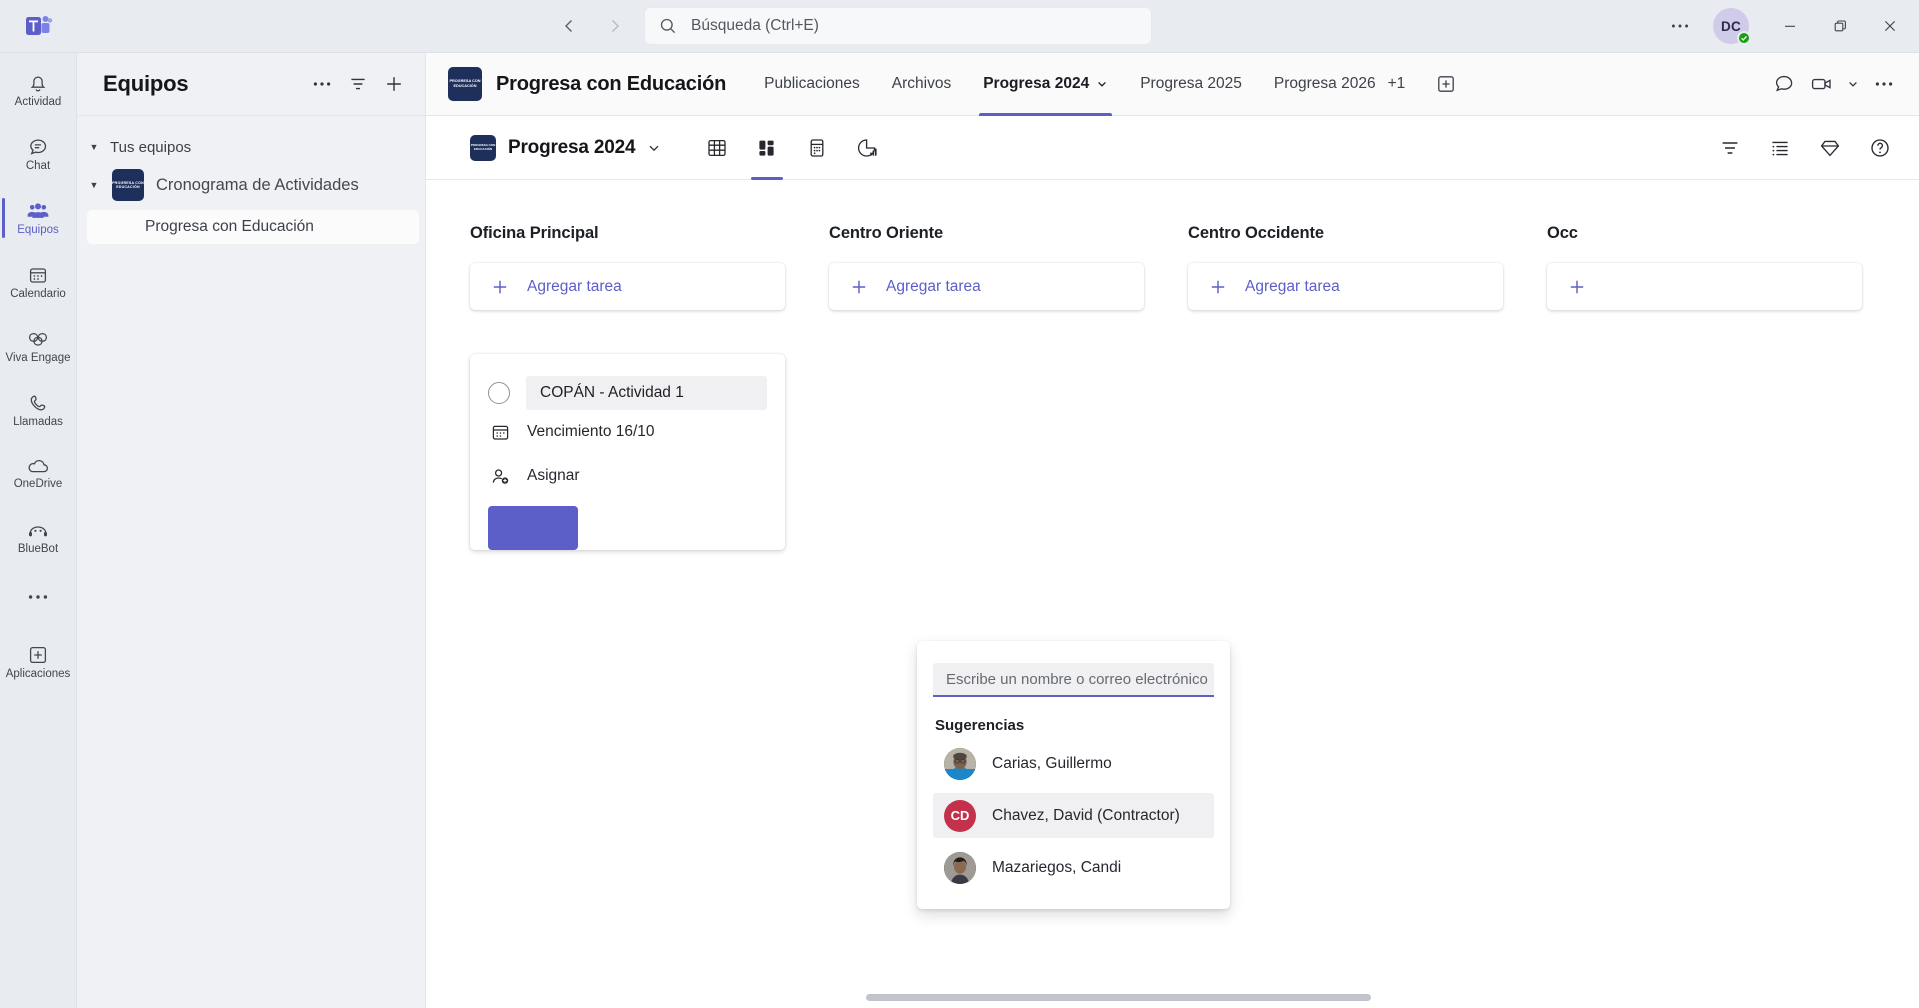 This screenshot has height=1008, width=1919. Describe the element at coordinates (533, 528) in the screenshot. I see `save-task-button` at that location.